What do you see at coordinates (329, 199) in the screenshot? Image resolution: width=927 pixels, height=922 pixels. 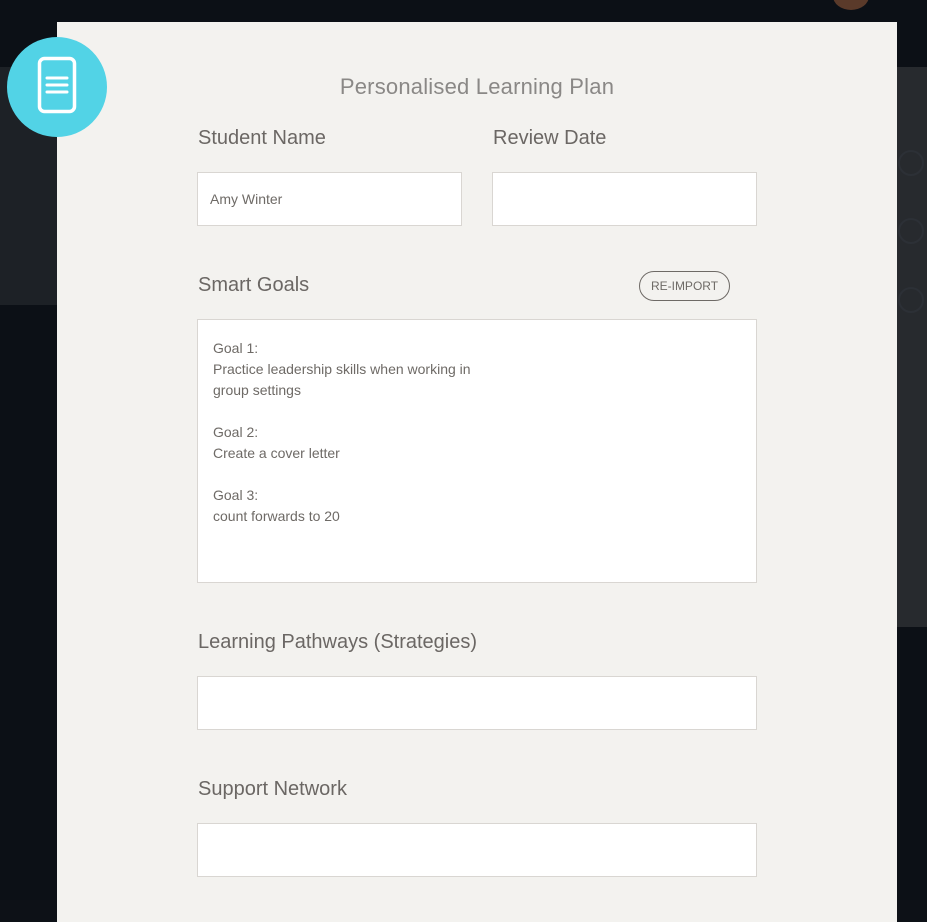 I see `student-name-input` at bounding box center [329, 199].